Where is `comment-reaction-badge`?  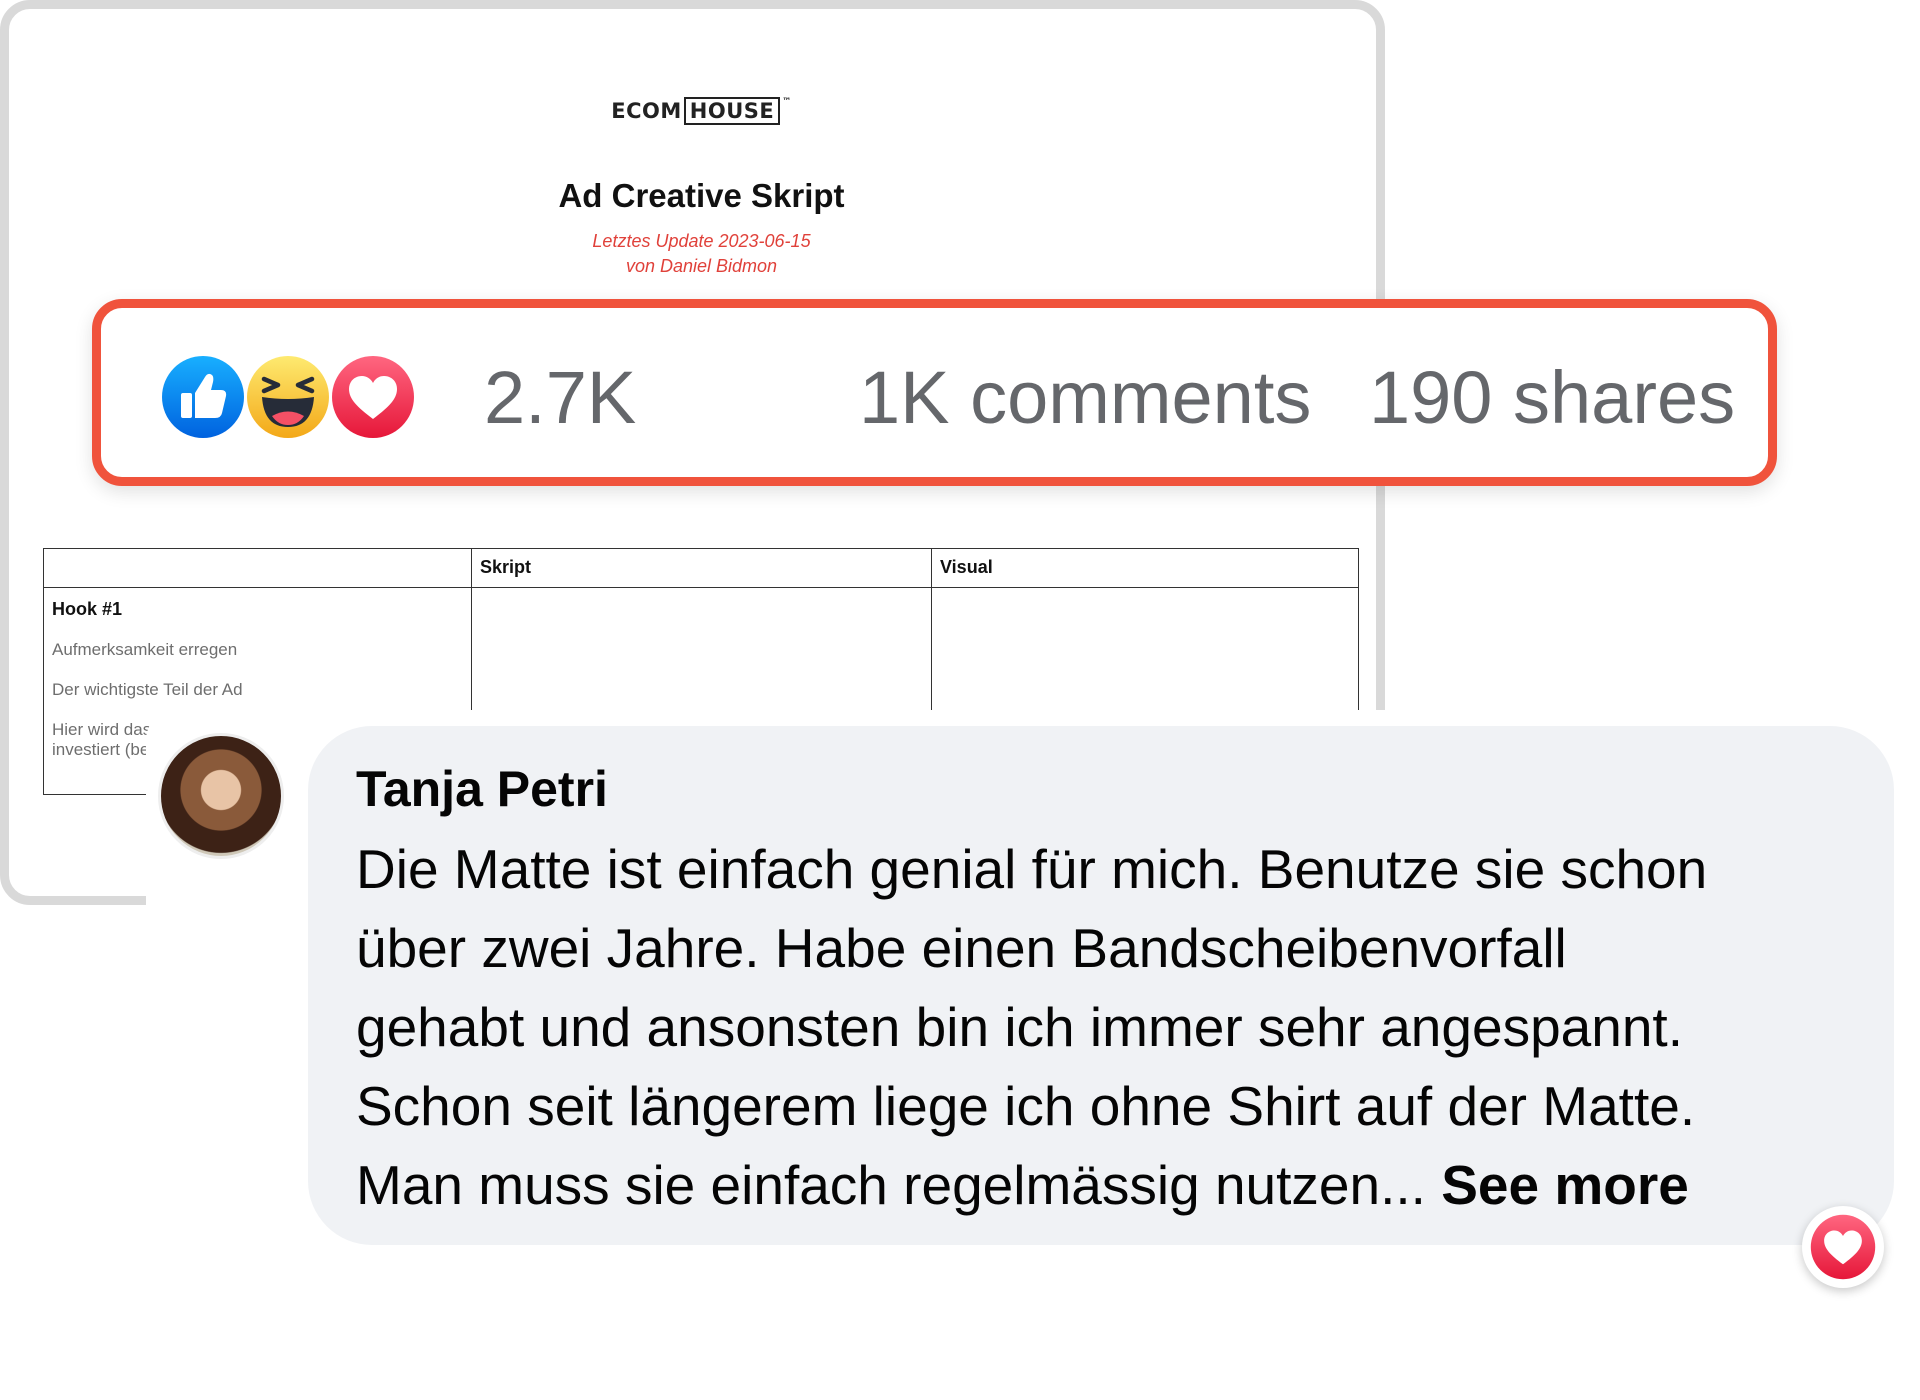
comment-reaction-badge is located at coordinates (1843, 1247).